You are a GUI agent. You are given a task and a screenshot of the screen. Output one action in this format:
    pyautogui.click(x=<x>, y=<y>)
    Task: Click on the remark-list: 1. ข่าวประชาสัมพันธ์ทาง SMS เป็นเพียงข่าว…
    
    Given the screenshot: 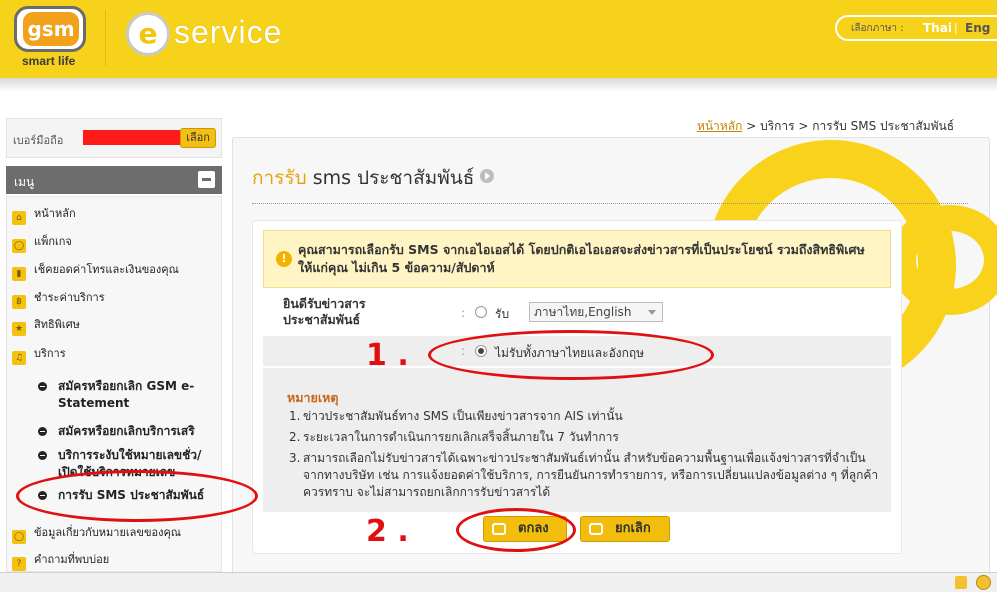 What is the action you would take?
    pyautogui.click(x=586, y=456)
    